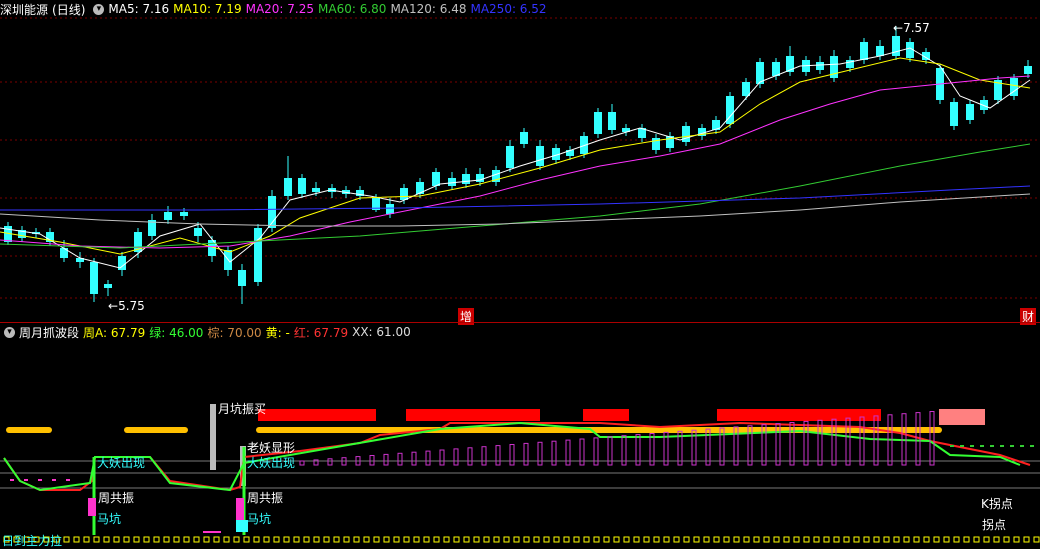  What do you see at coordinates (280, 9) in the screenshot?
I see `ma20-label: MA20: 7.25` at bounding box center [280, 9].